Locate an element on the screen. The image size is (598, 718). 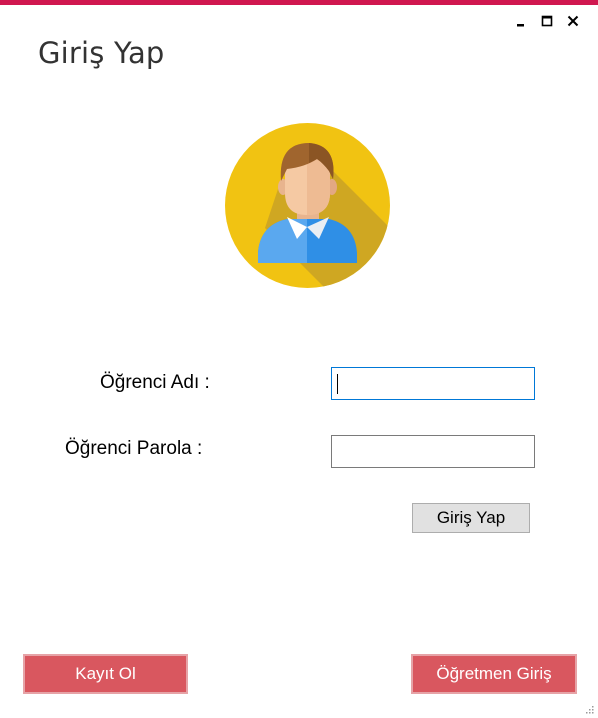
window-controls is located at coordinates (547, 21).